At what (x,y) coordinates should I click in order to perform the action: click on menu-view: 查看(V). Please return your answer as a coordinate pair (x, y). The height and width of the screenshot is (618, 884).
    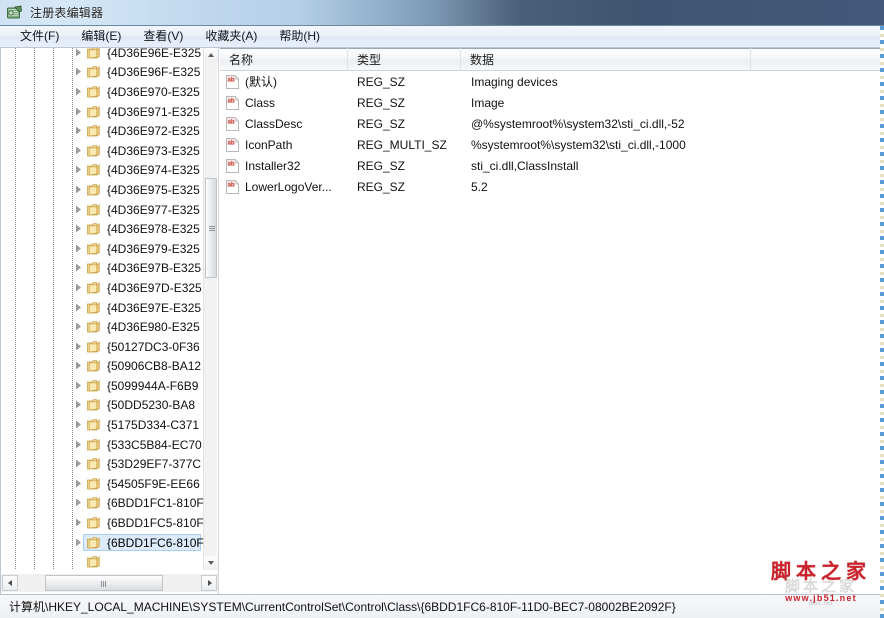
    Looking at the image, I should click on (163, 36).